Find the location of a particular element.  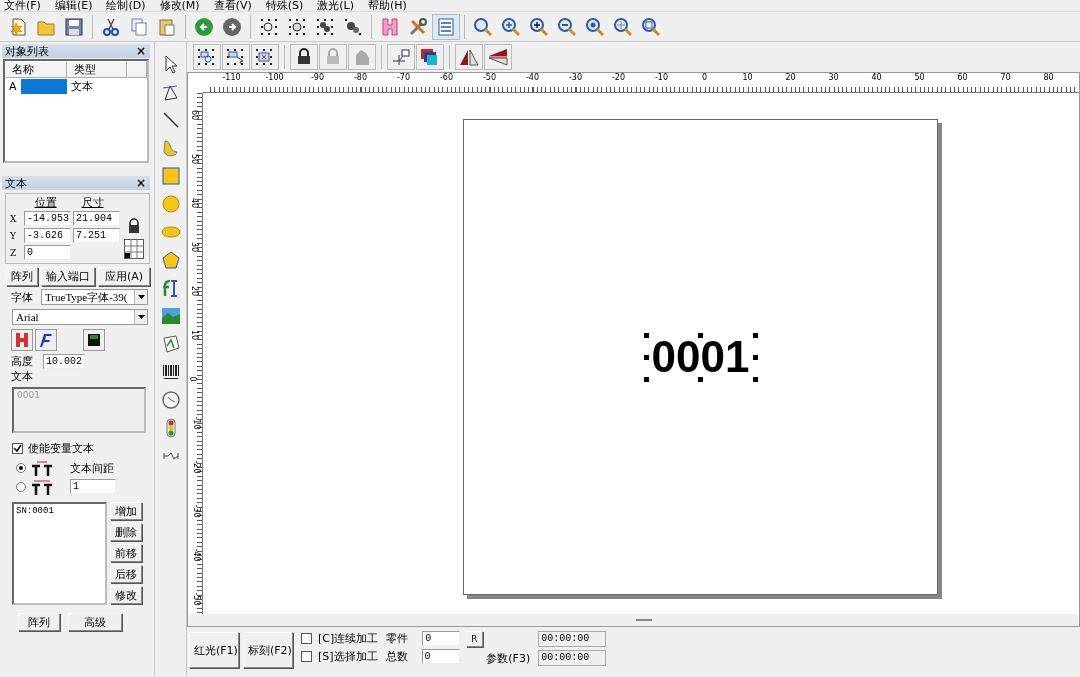

ruler-label: -90 is located at coordinates (317, 78).